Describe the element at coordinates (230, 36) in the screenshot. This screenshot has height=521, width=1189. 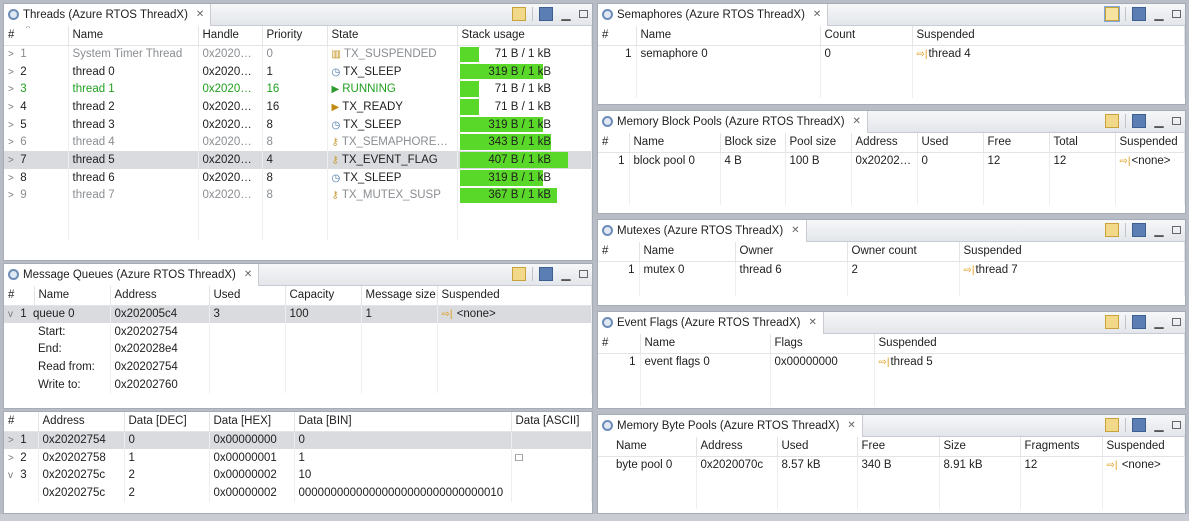
I see `column-header-handle: Handle` at that location.